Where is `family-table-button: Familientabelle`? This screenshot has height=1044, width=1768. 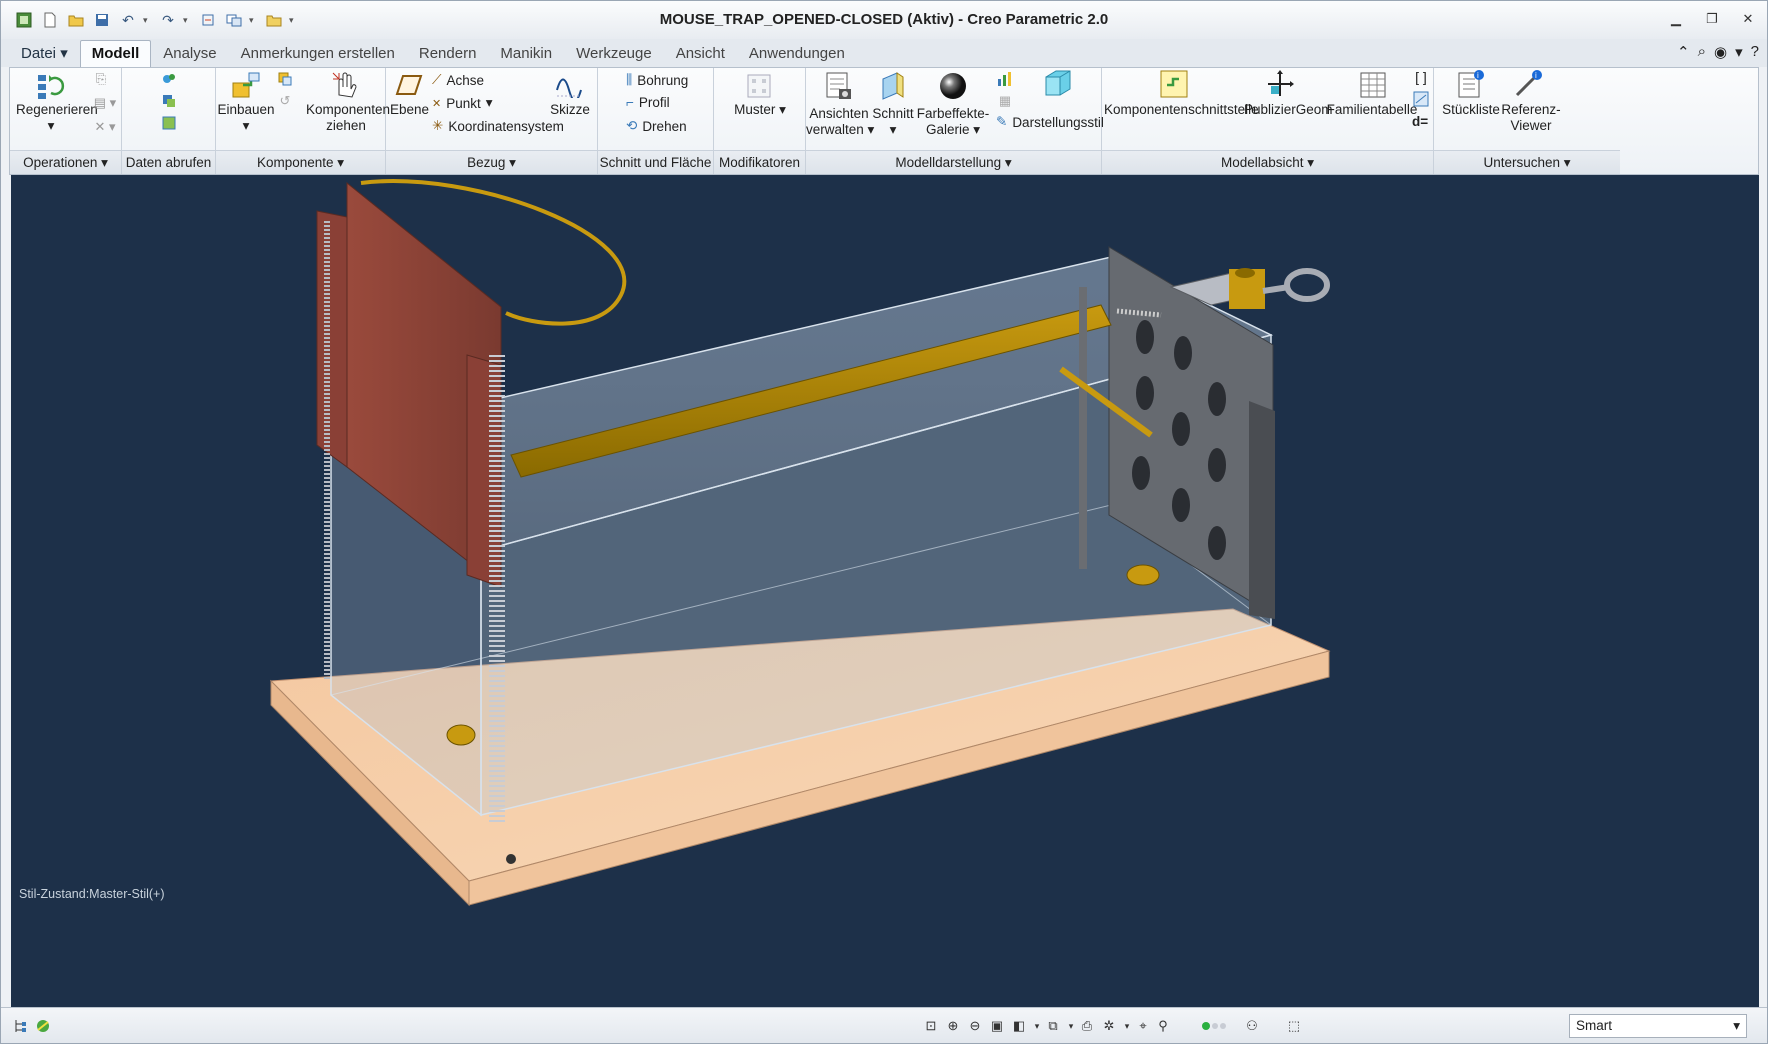 family-table-button: Familientabelle is located at coordinates (1372, 110).